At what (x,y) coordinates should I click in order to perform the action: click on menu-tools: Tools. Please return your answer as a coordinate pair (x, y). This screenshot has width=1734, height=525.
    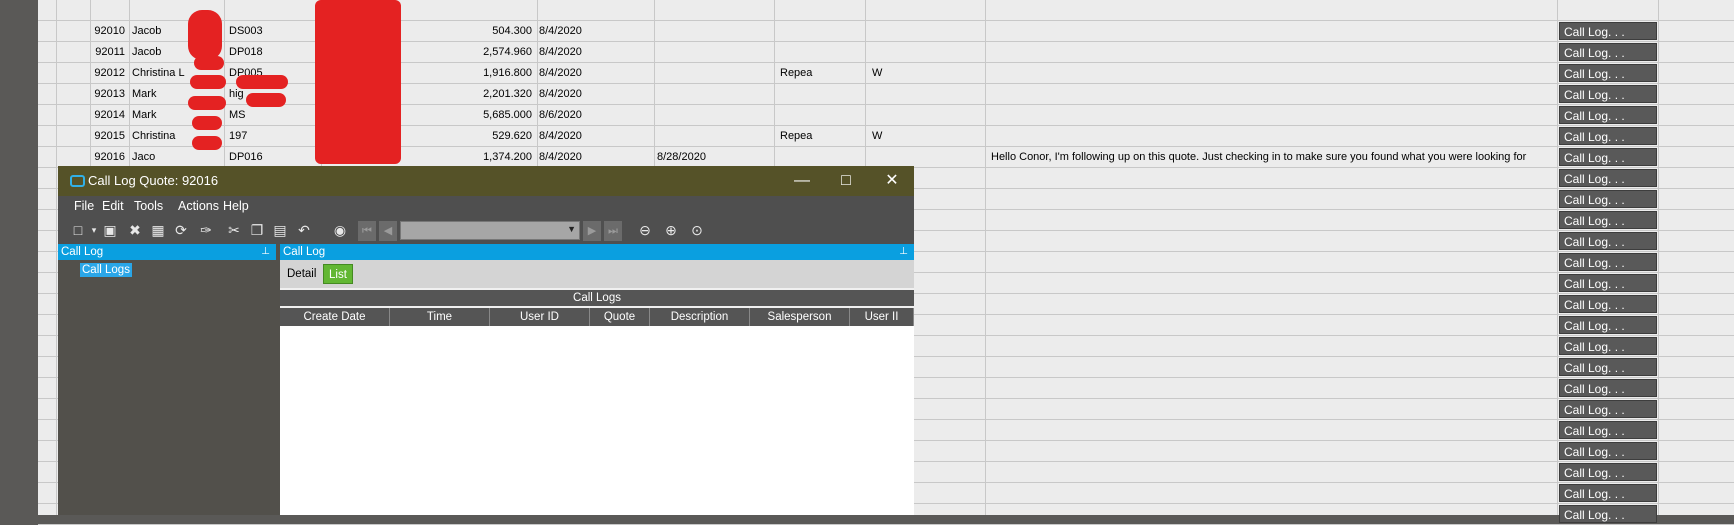
    Looking at the image, I should click on (148, 206).